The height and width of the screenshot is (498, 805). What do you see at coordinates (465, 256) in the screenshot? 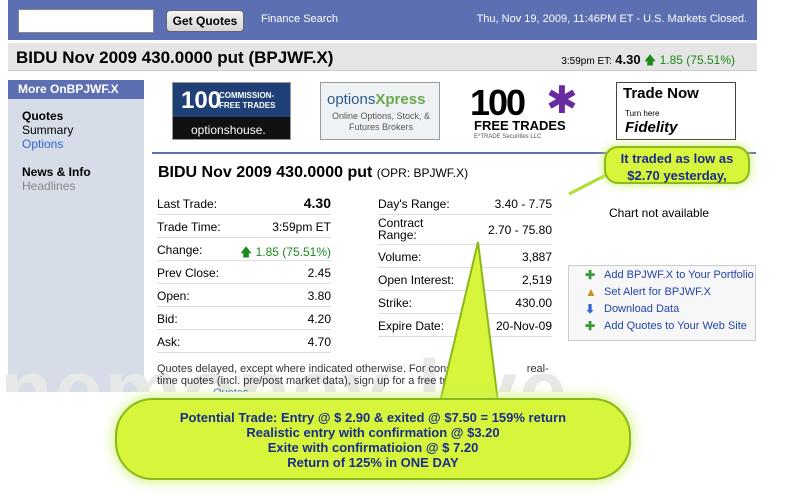
I see `table-row: Volume: 3,887` at bounding box center [465, 256].